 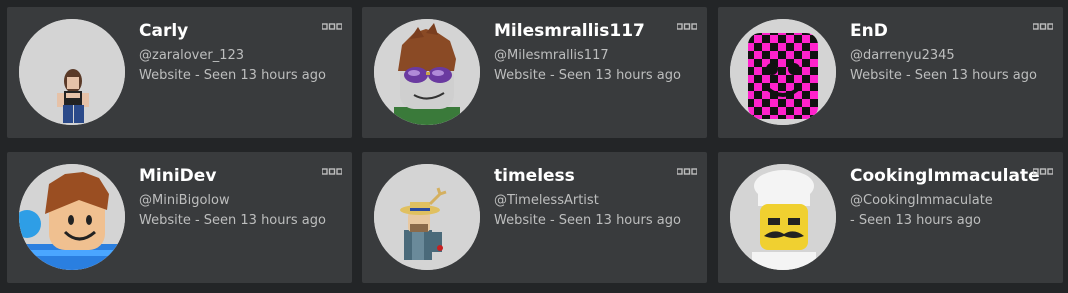 I want to click on friend-display-name: EnD, so click(x=945, y=31).